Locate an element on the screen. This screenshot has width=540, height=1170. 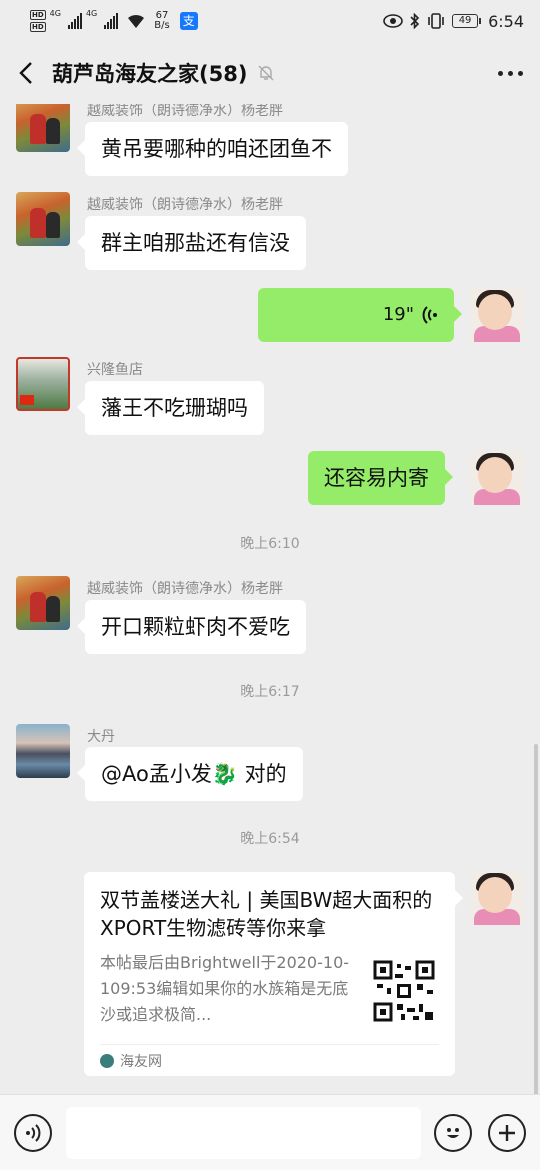
timestamp: 晚上6:17 is located at coordinates (270, 692).